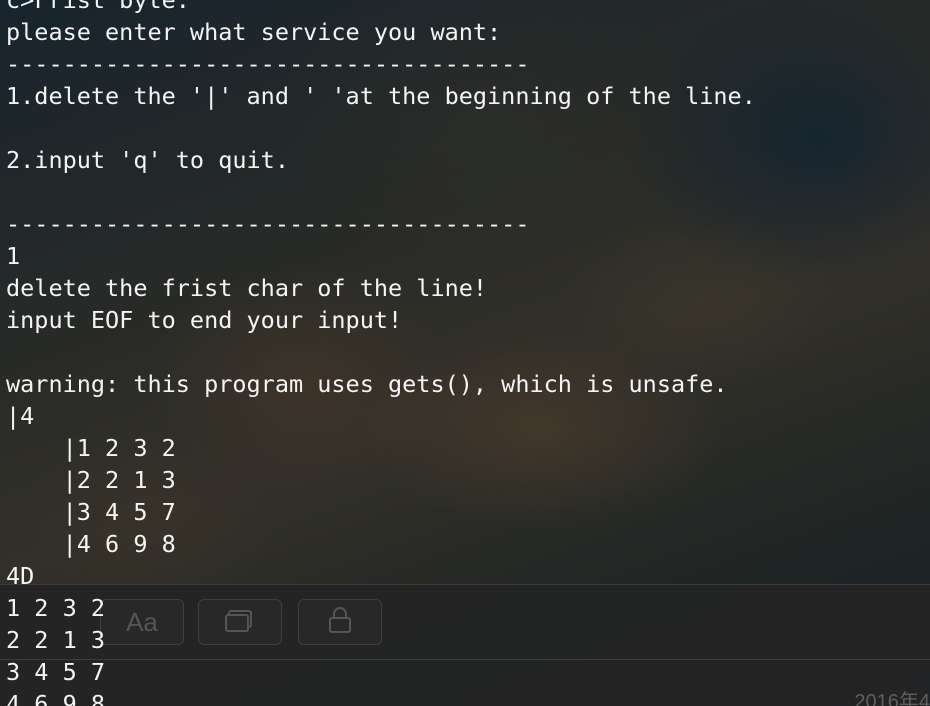  What do you see at coordinates (254, 32) in the screenshot?
I see `terminal-line: please enter what service you want:` at bounding box center [254, 32].